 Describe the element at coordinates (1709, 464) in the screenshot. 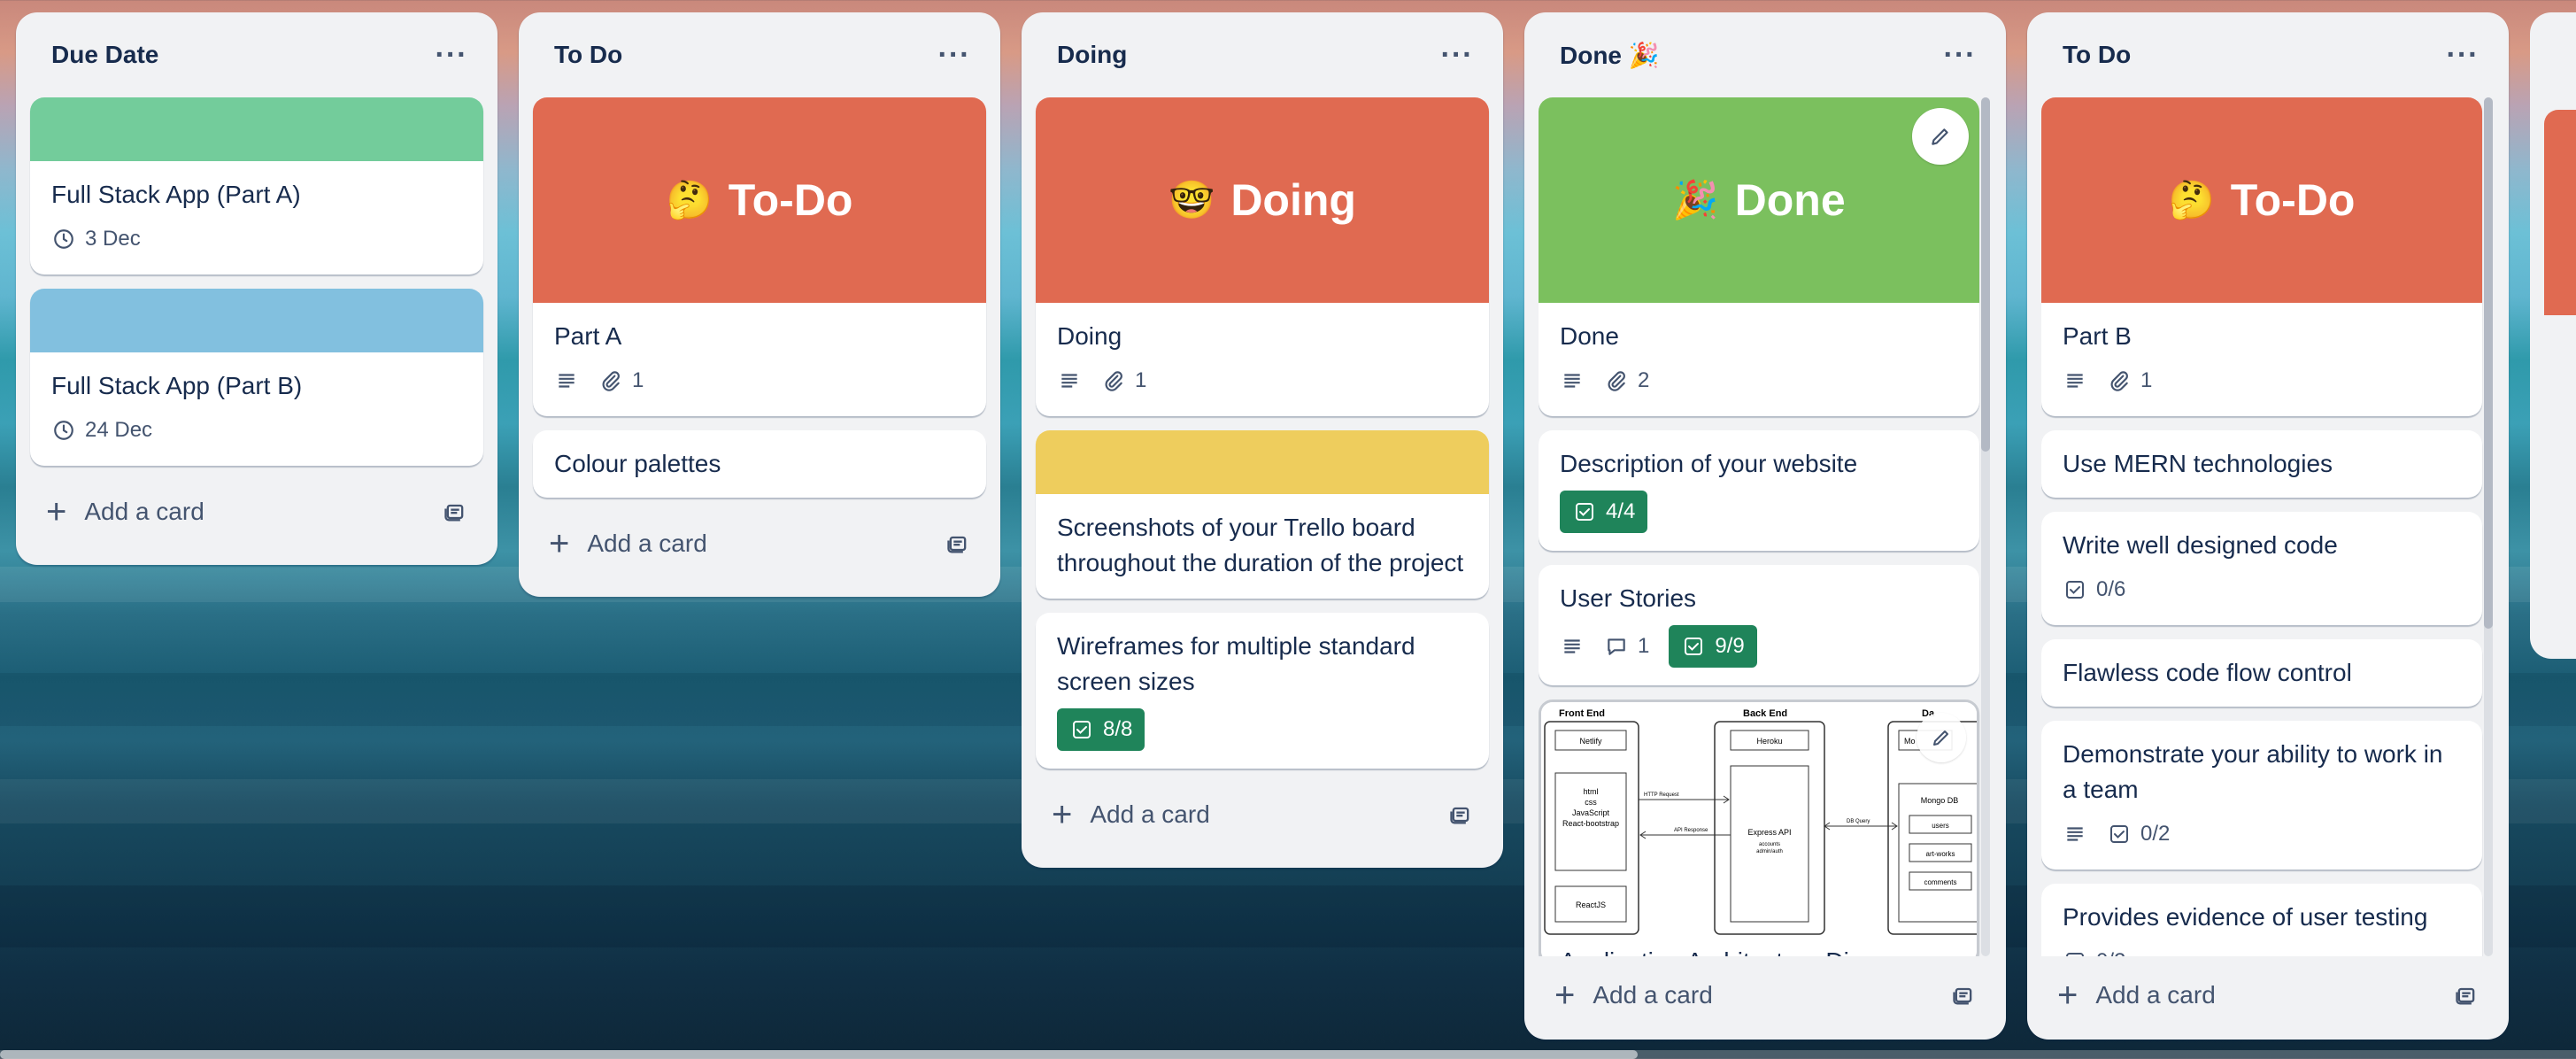

I see `card-title: Description of your website` at that location.